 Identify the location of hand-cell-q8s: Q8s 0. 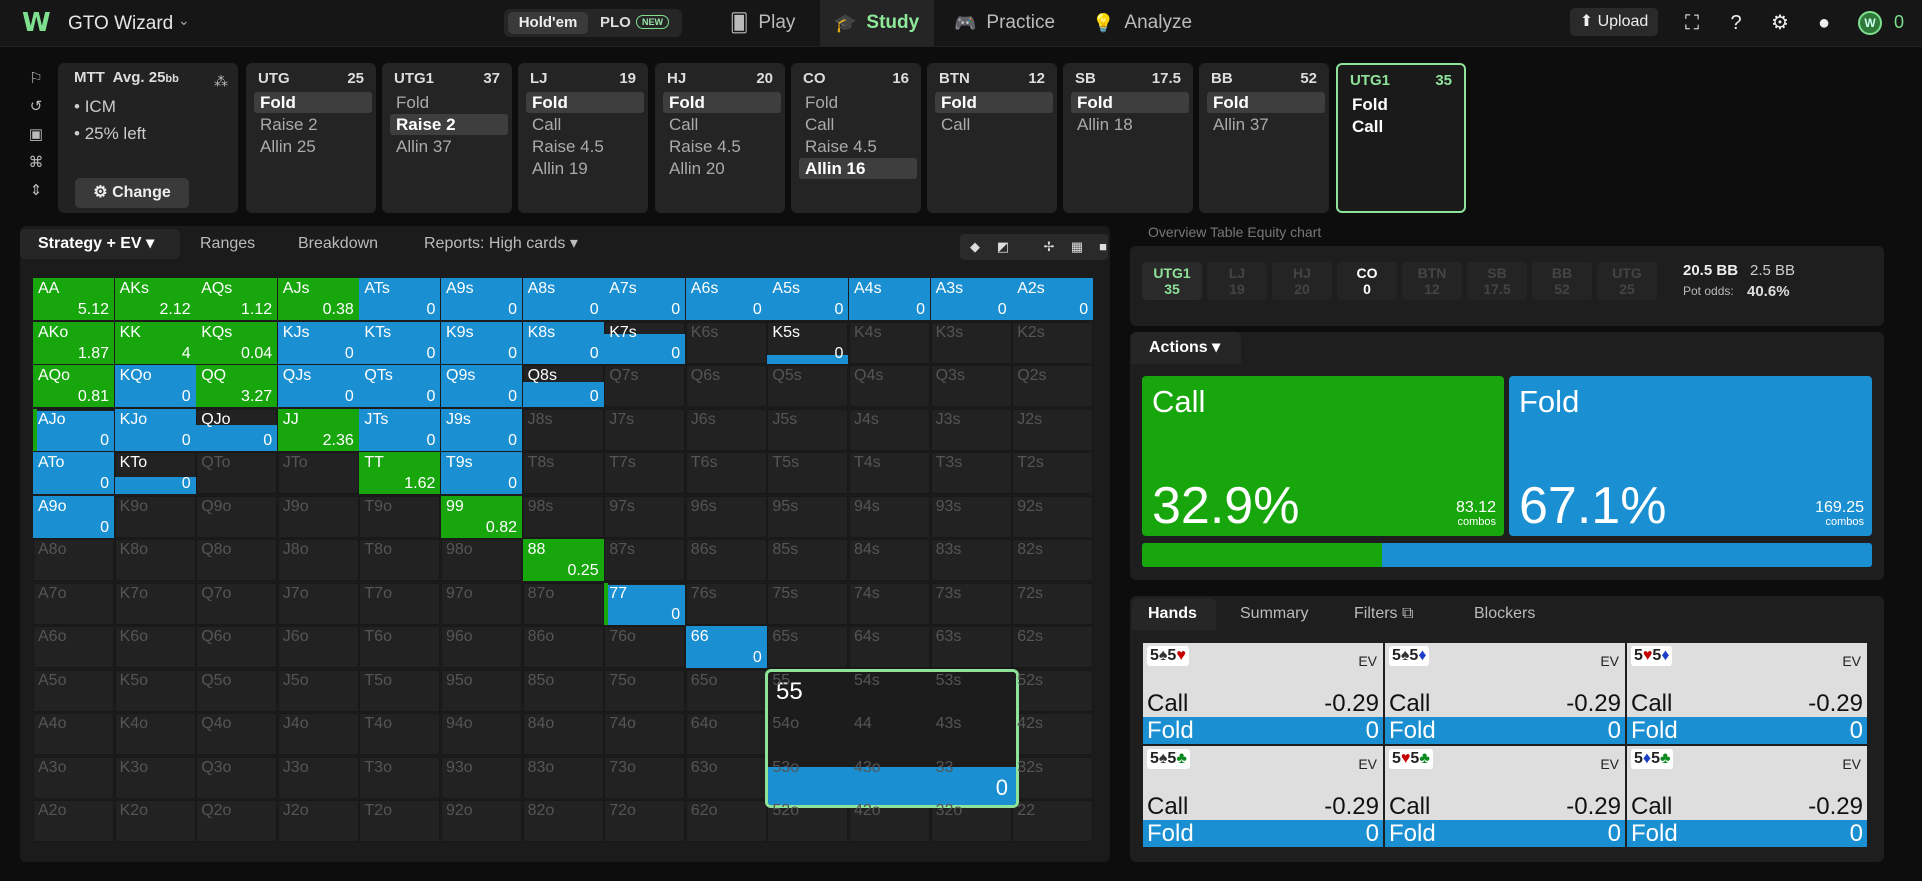
(563, 386).